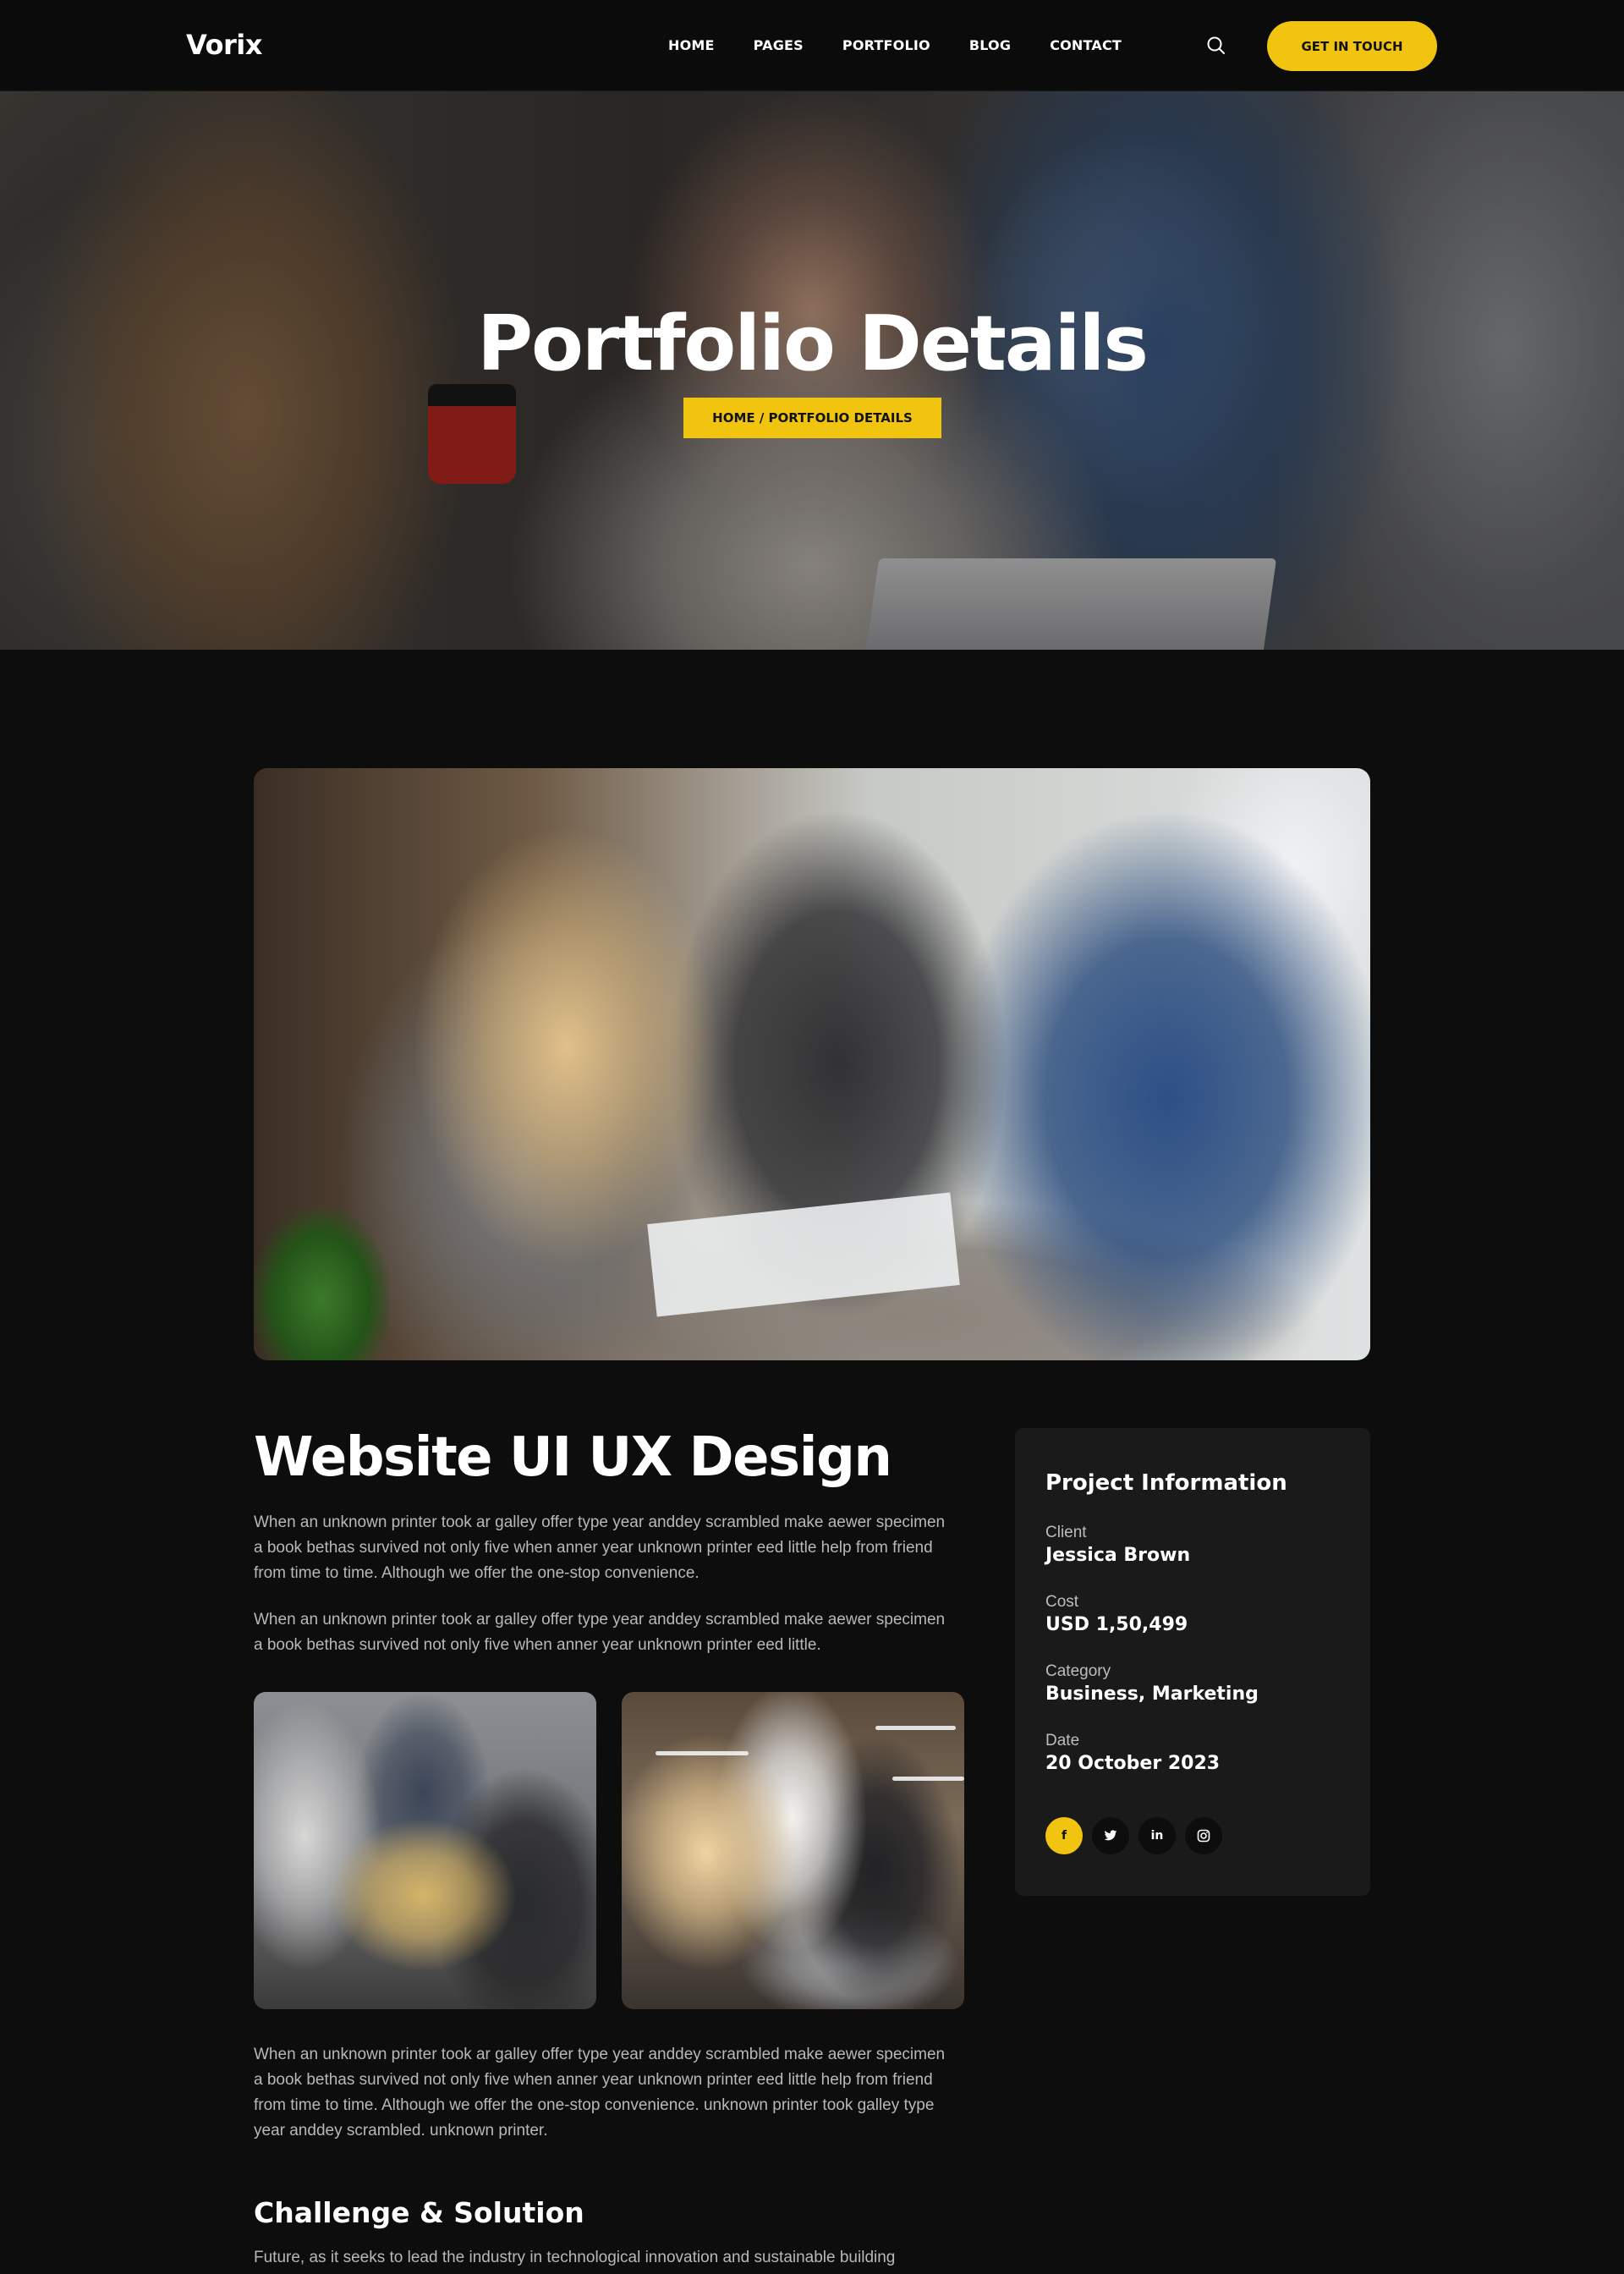 This screenshot has width=1624, height=2274. I want to click on page-title: Portfolio Details, so click(813, 344).